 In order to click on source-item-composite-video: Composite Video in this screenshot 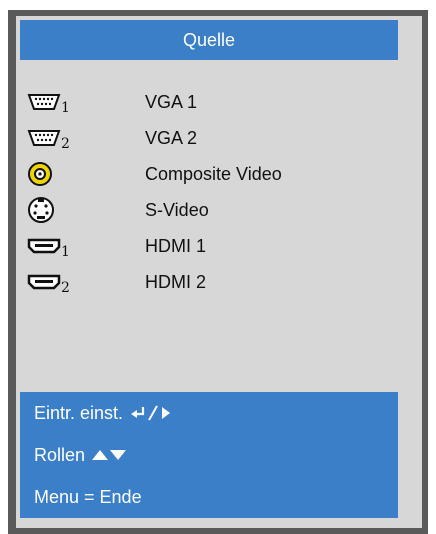, I will do `click(207, 174)`.